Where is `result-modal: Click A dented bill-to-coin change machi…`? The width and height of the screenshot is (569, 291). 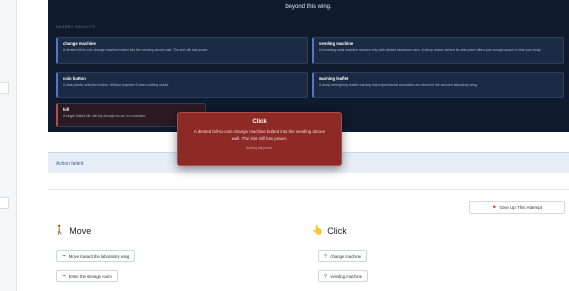
result-modal: Click A dented bill-to-coin change machi… is located at coordinates (259, 139).